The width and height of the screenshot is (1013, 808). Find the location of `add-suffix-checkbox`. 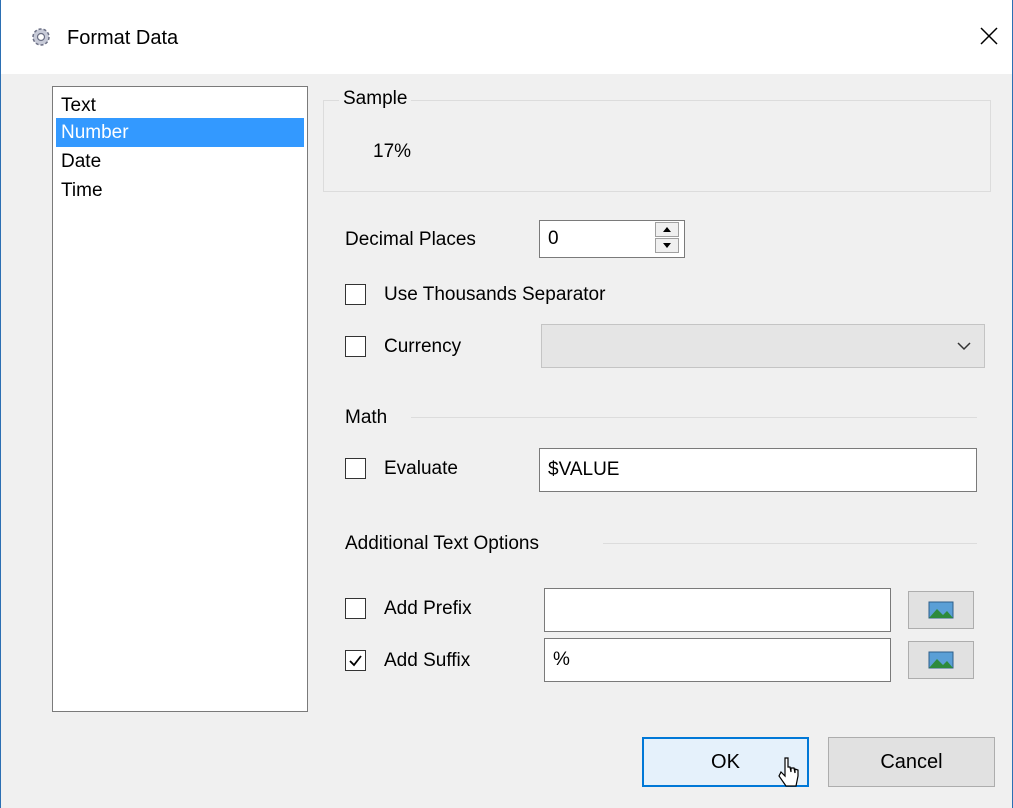

add-suffix-checkbox is located at coordinates (355, 660).